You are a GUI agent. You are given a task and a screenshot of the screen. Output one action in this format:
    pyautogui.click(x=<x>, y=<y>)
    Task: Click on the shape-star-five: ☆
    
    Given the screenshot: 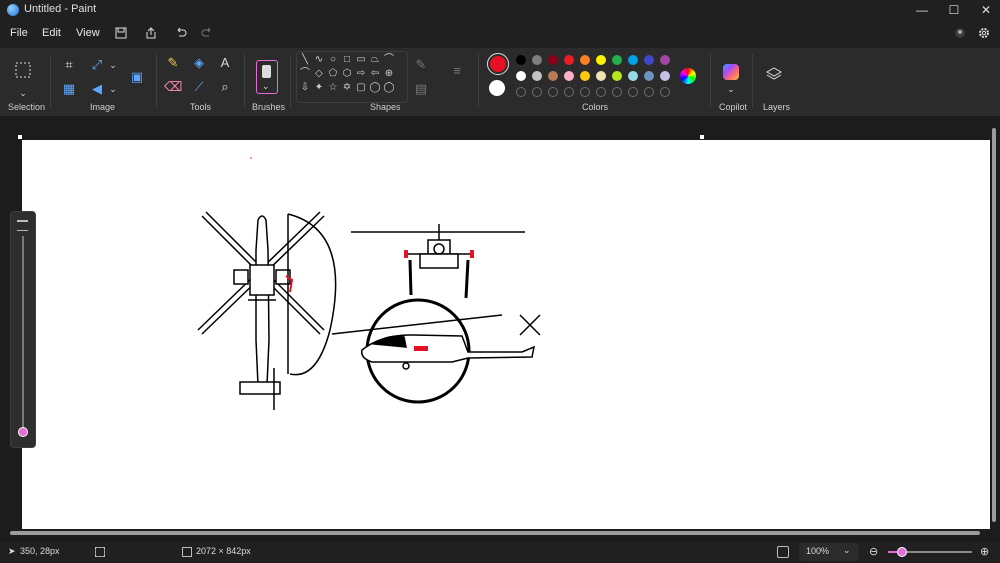 What is the action you would take?
    pyautogui.click(x=333, y=88)
    